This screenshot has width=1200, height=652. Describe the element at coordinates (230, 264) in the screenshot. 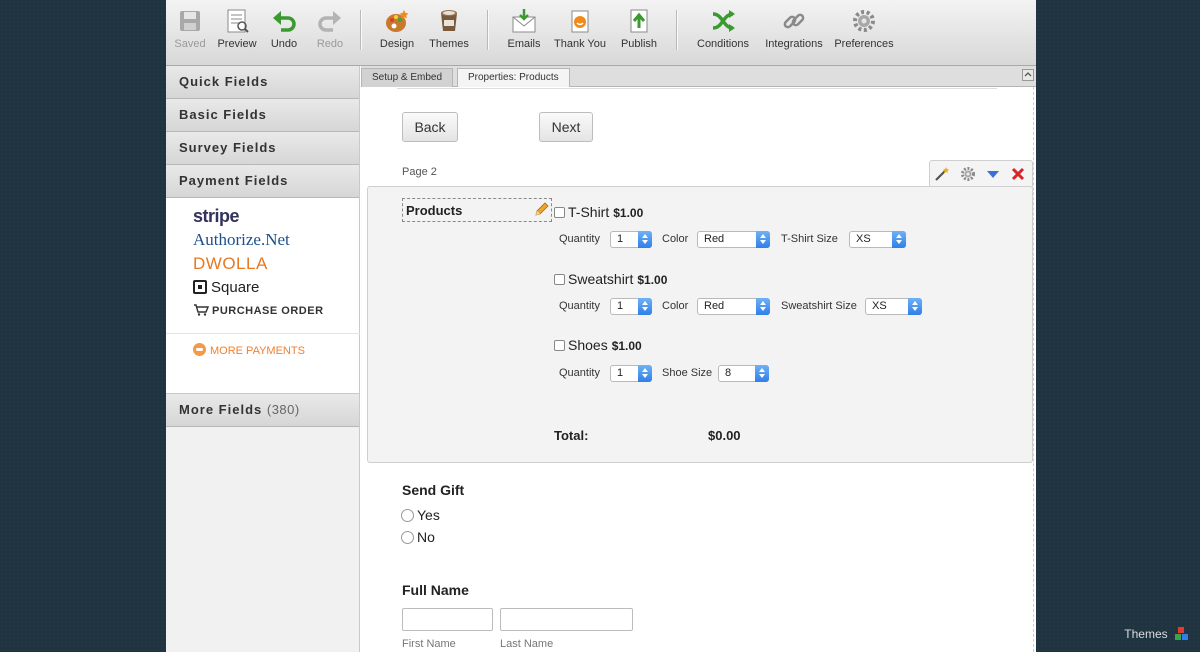

I see `gateway-dwolla: DWOLLA` at that location.